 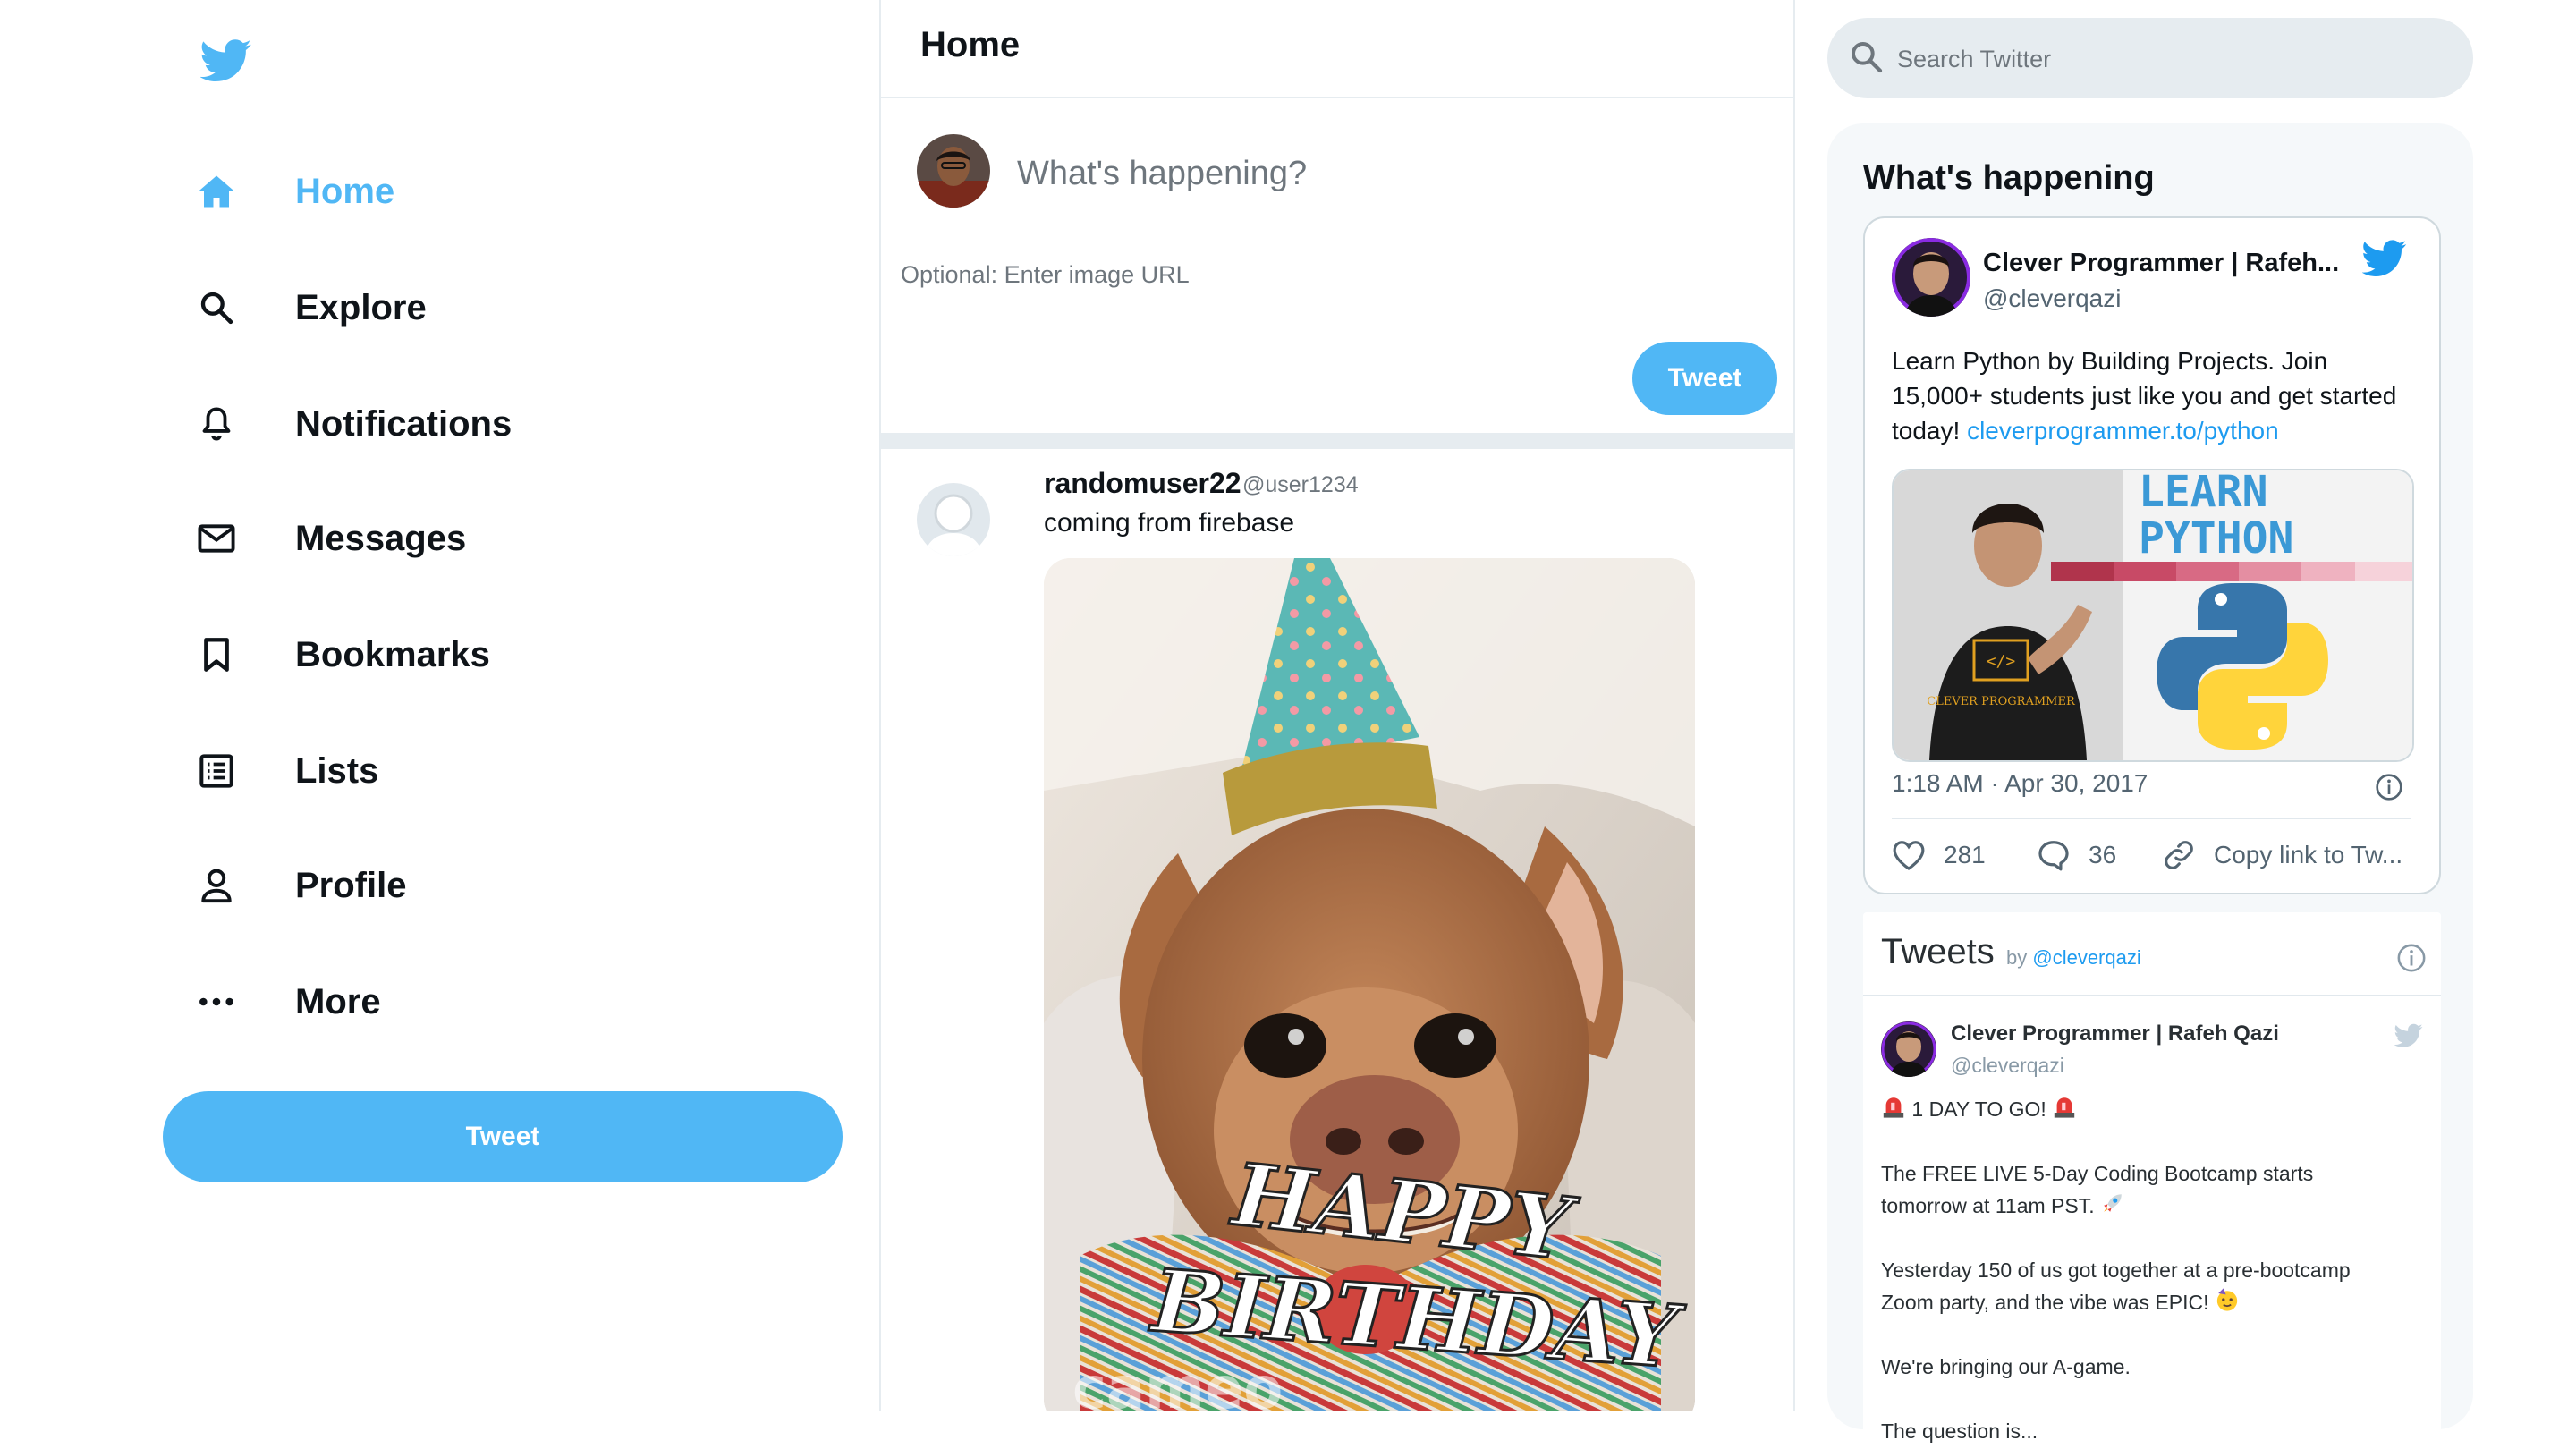 What do you see at coordinates (2149, 1109) in the screenshot?
I see `timeline-tweet-line: 1 DAY TO GO!` at bounding box center [2149, 1109].